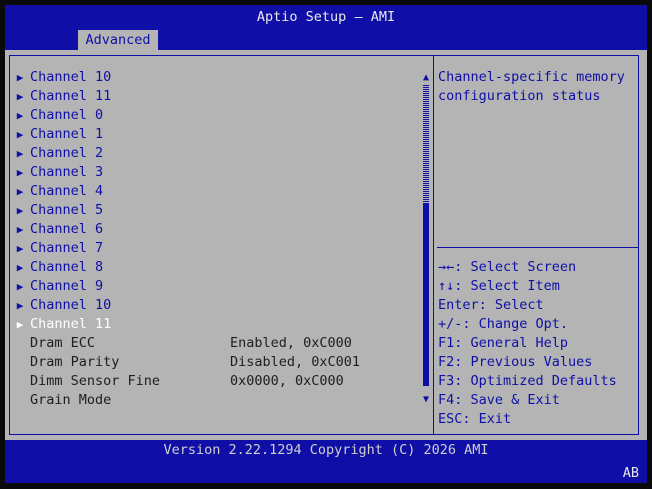  I want to click on tab-advanced: Advanced, so click(118, 40).